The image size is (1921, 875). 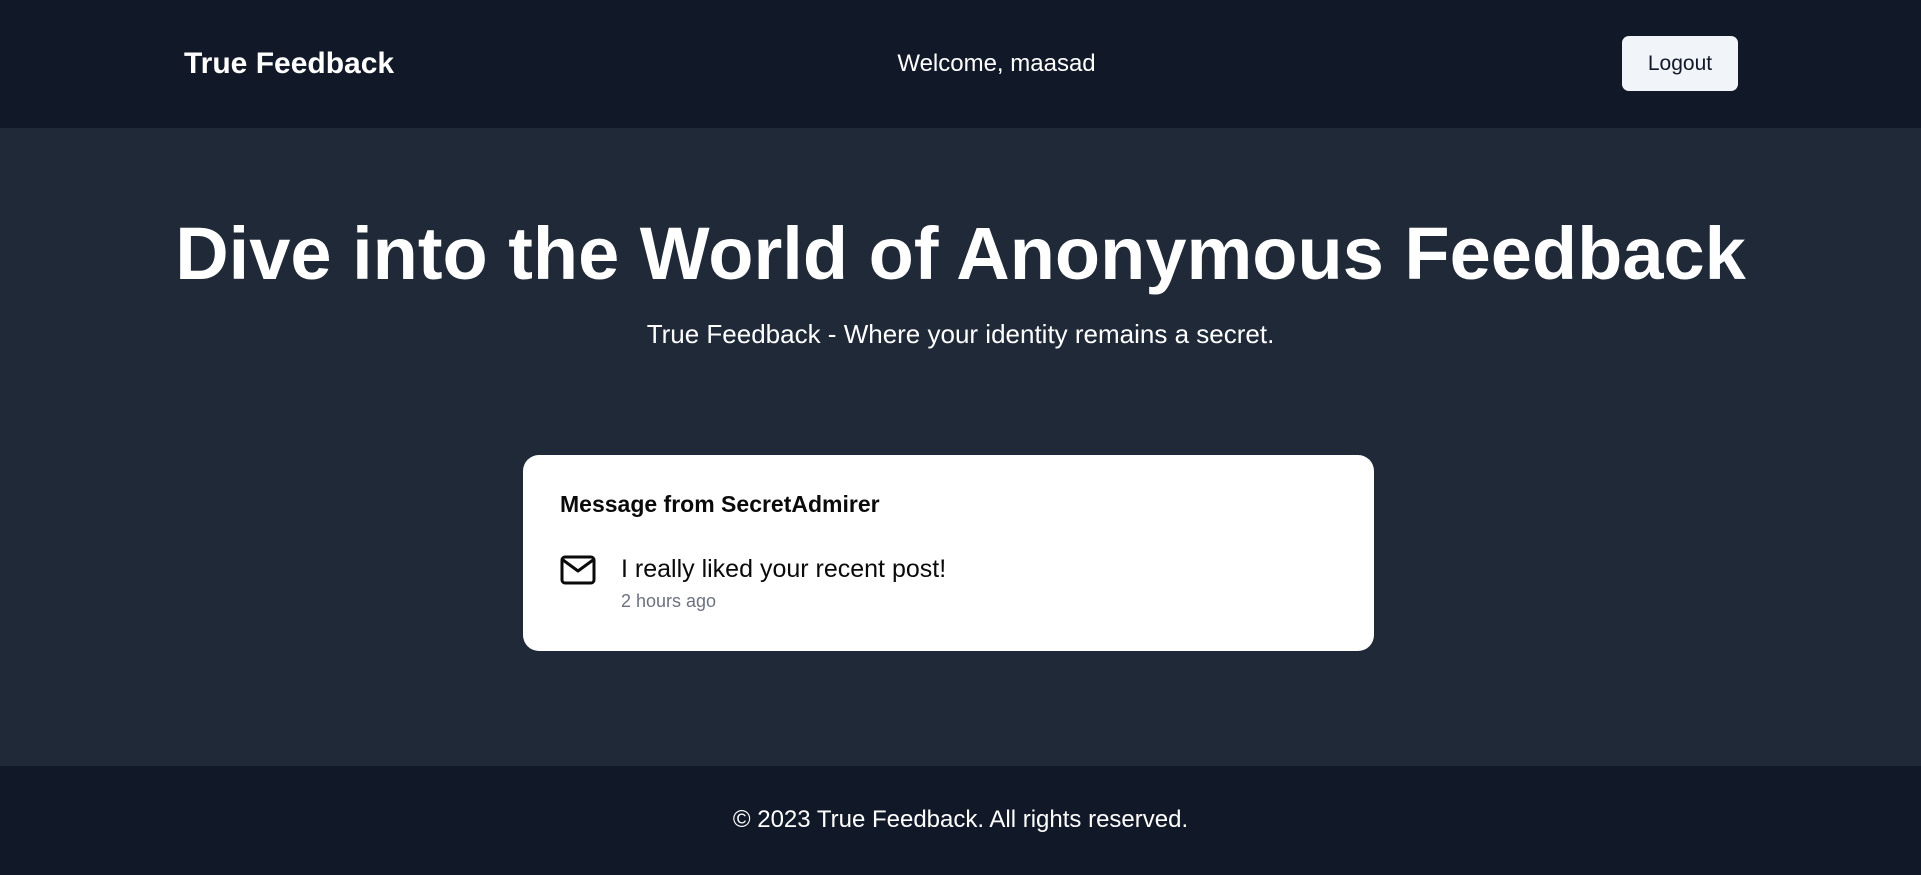 I want to click on message-text: I really liked your recent post!, so click(x=784, y=569).